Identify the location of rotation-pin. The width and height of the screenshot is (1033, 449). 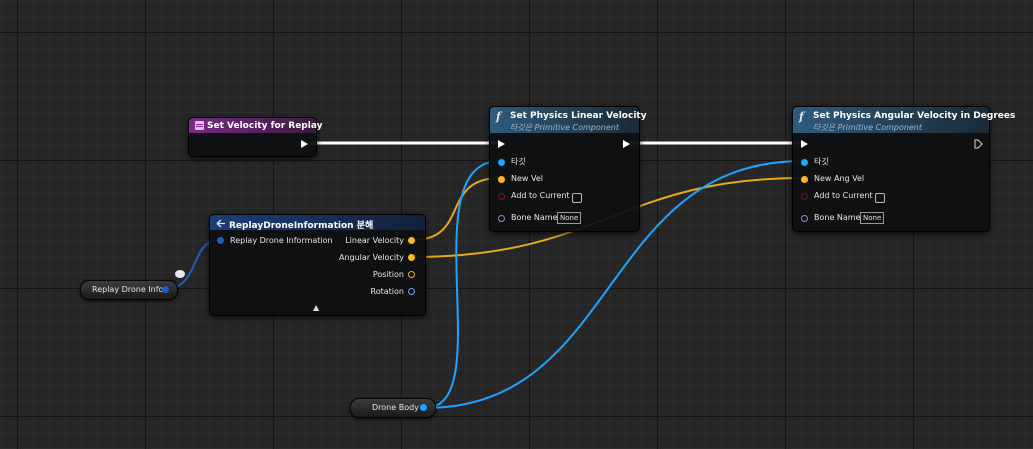
(411, 291).